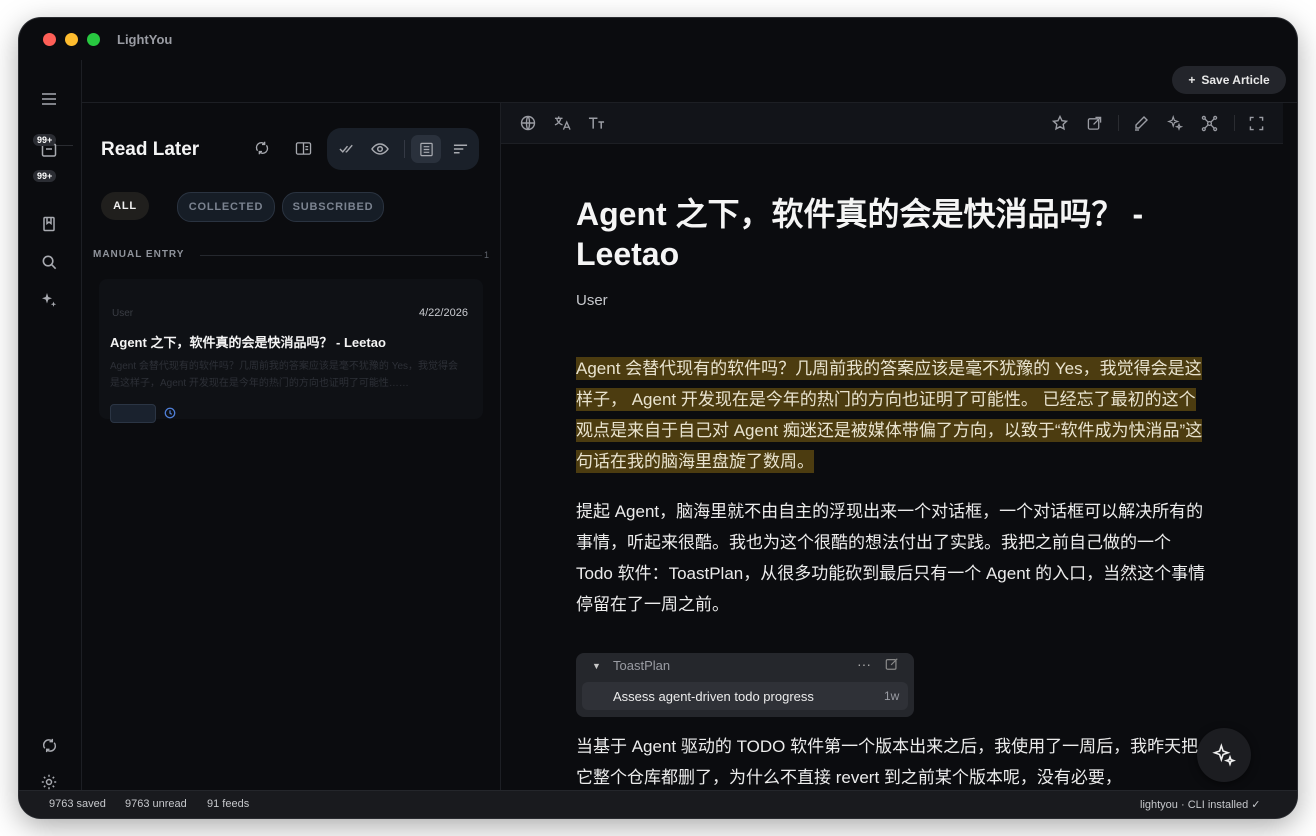  What do you see at coordinates (125, 206) in the screenshot?
I see `filter-all-chip: ALL` at bounding box center [125, 206].